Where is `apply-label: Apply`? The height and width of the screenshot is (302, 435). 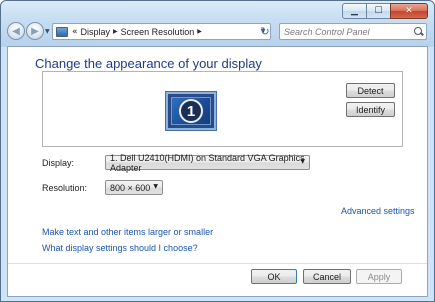
apply-label: Apply is located at coordinates (379, 276).